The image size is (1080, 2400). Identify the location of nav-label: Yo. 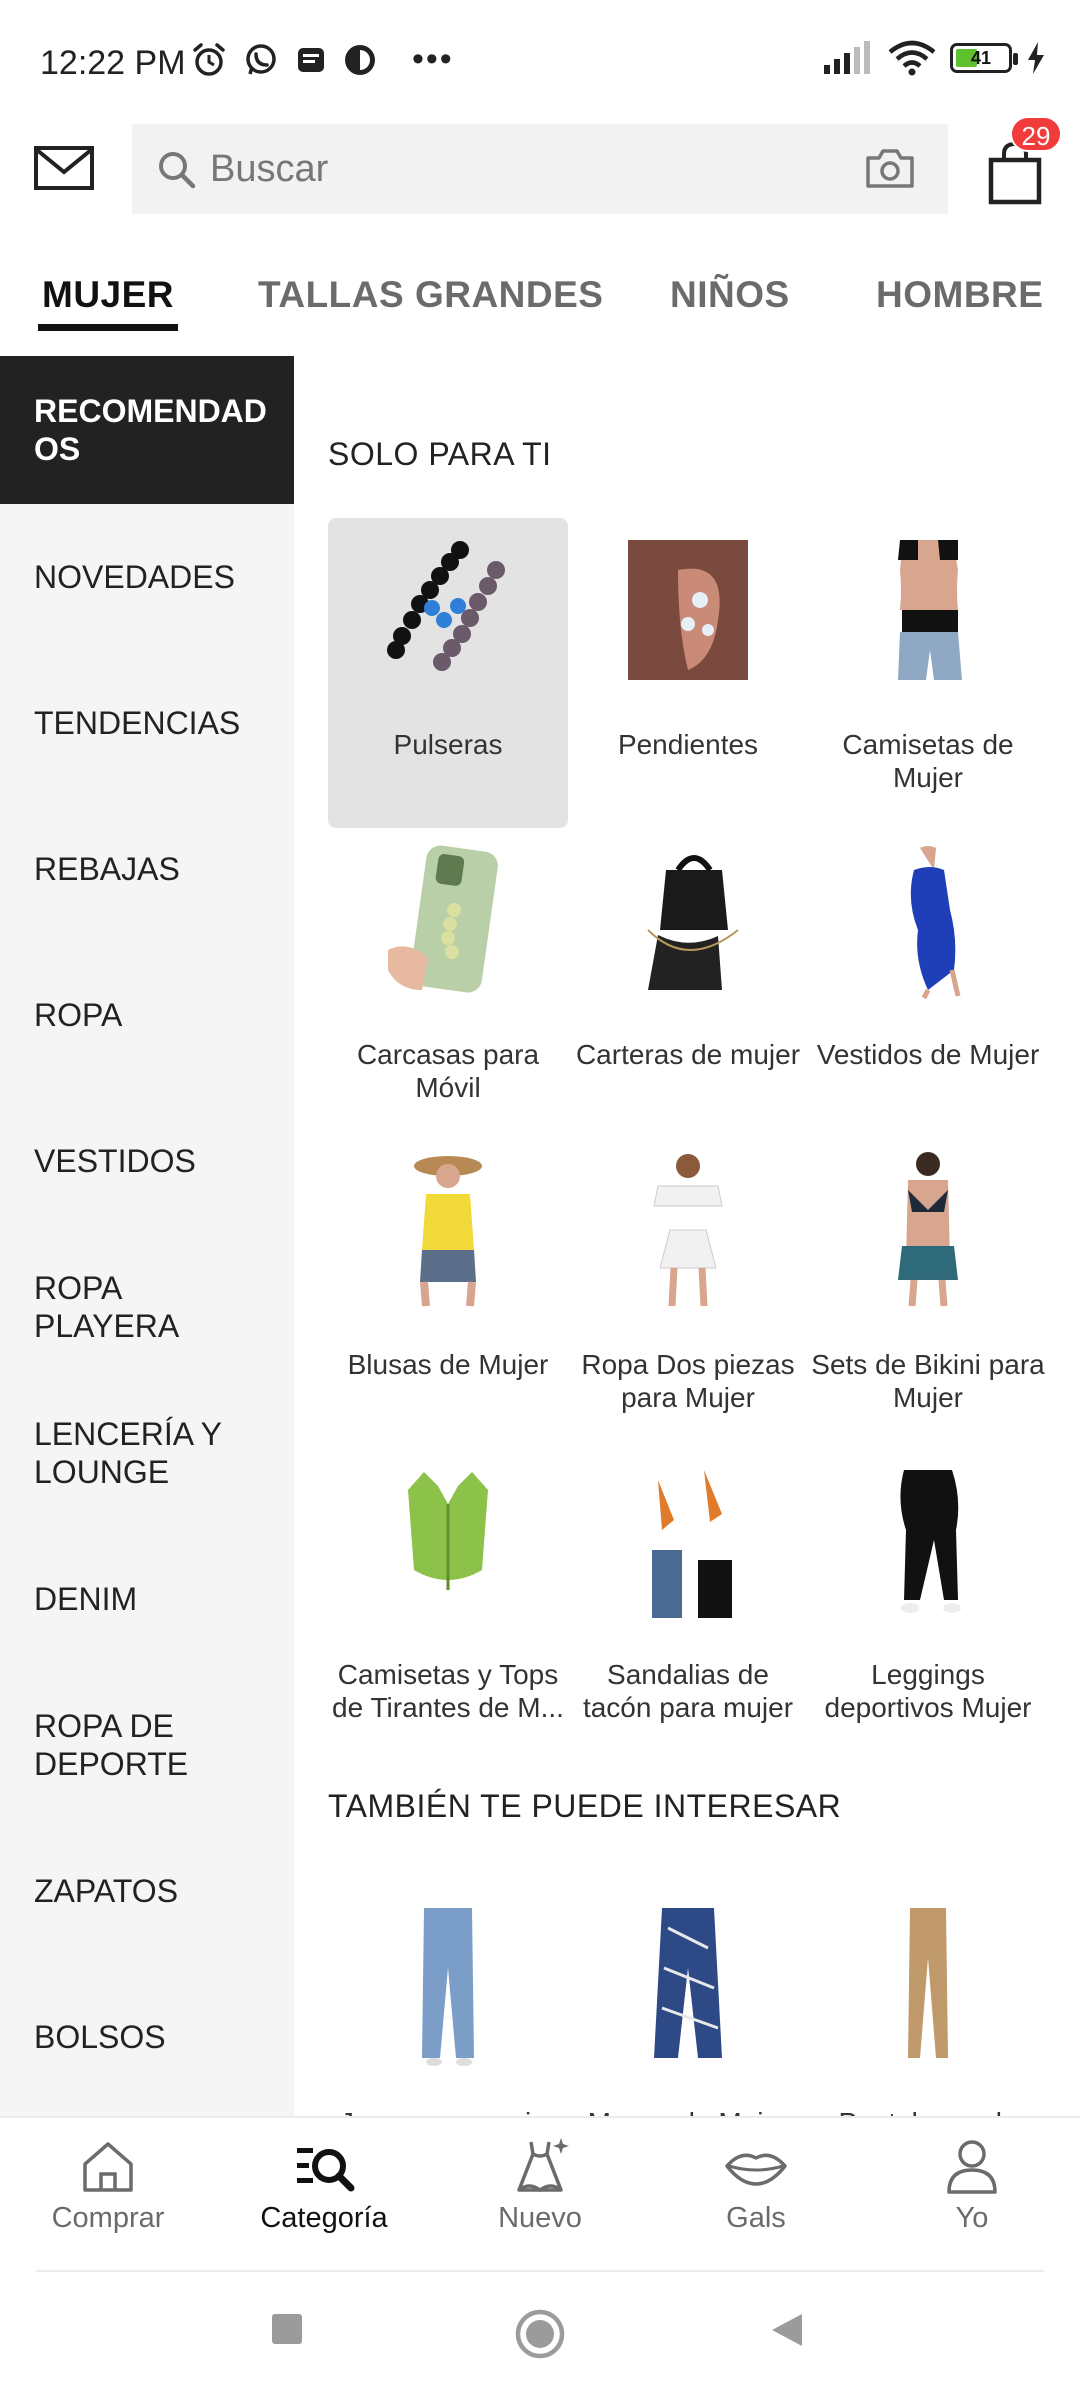
(972, 2218).